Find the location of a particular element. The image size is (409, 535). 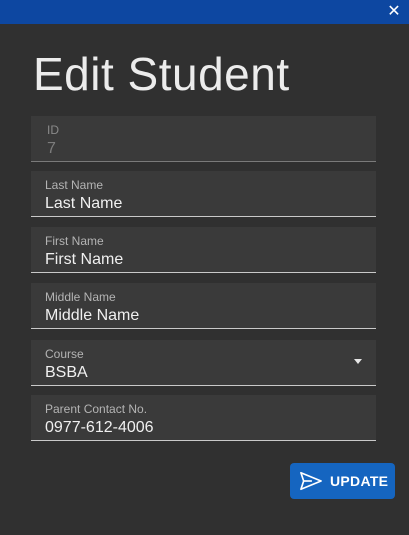

parent-contact-value: 0977-612-4006 is located at coordinates (99, 428).